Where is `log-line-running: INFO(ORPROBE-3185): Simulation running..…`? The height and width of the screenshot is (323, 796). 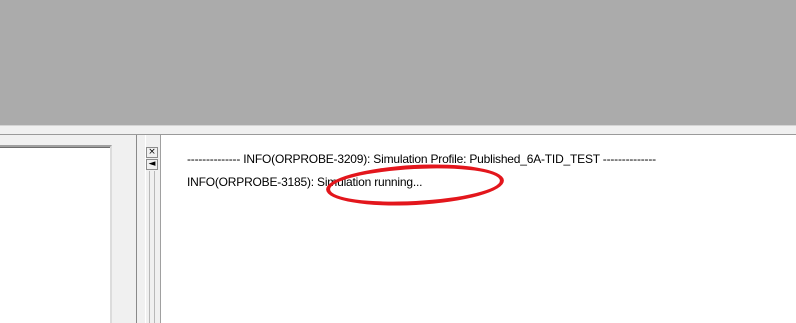
log-line-running: INFO(ORPROBE-3185): Simulation running..… is located at coordinates (305, 182).